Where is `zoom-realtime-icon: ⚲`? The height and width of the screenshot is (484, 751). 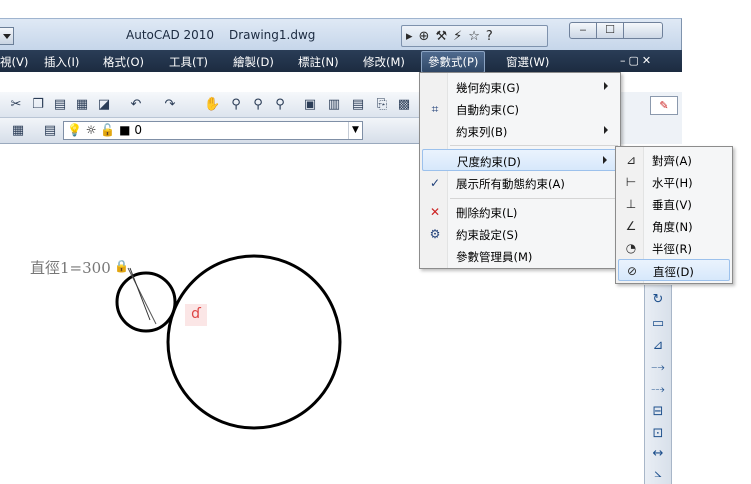 zoom-realtime-icon: ⚲ is located at coordinates (236, 105).